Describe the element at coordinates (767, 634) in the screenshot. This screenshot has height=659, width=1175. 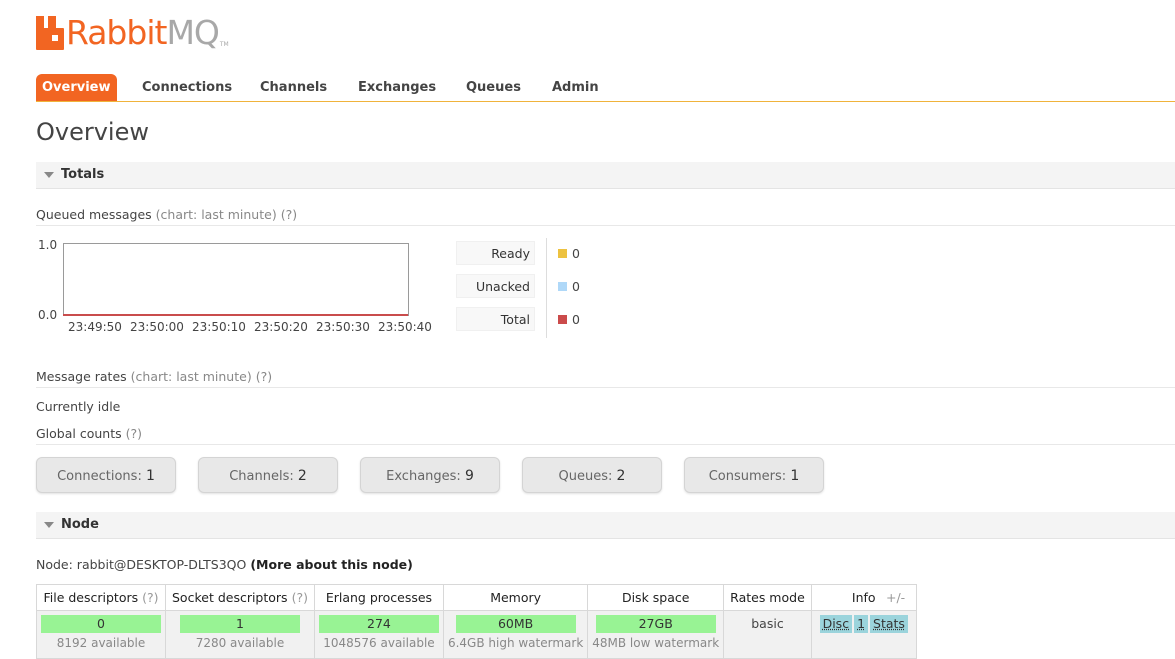
I see `rates-mode-cell: basic` at that location.